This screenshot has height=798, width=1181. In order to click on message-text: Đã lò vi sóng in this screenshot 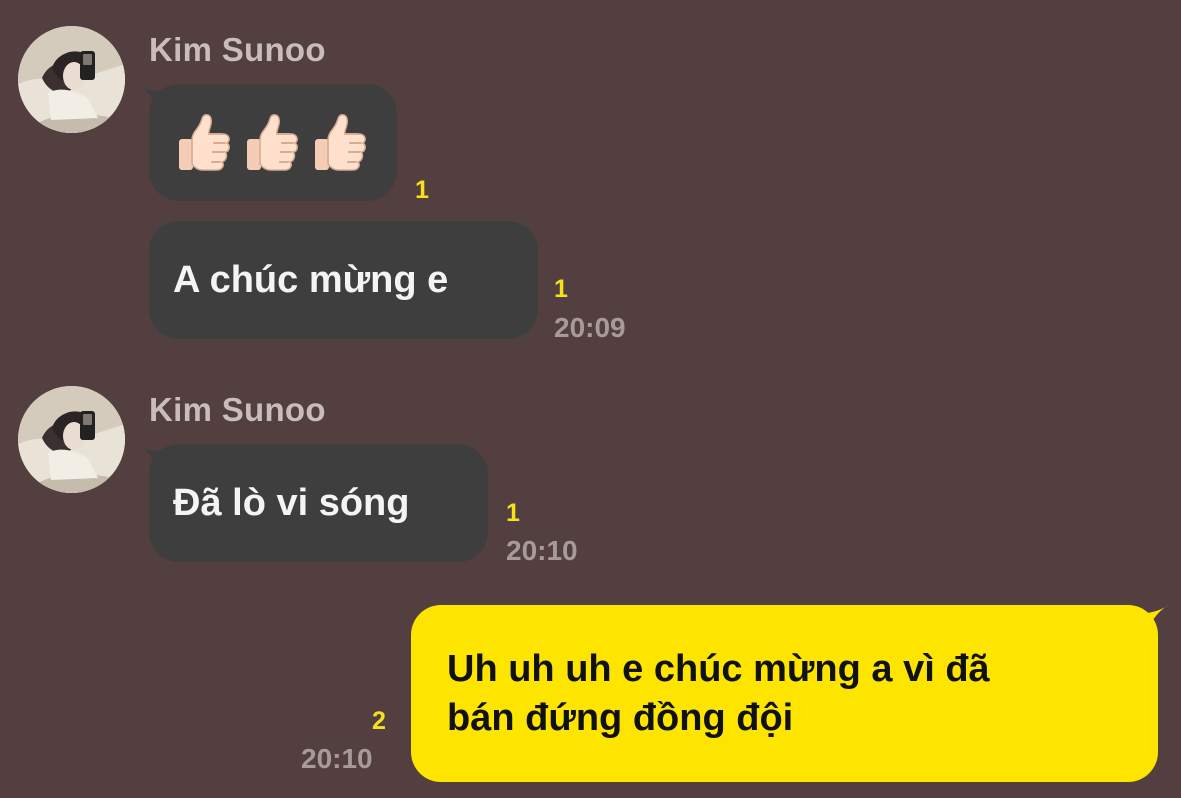, I will do `click(291, 502)`.